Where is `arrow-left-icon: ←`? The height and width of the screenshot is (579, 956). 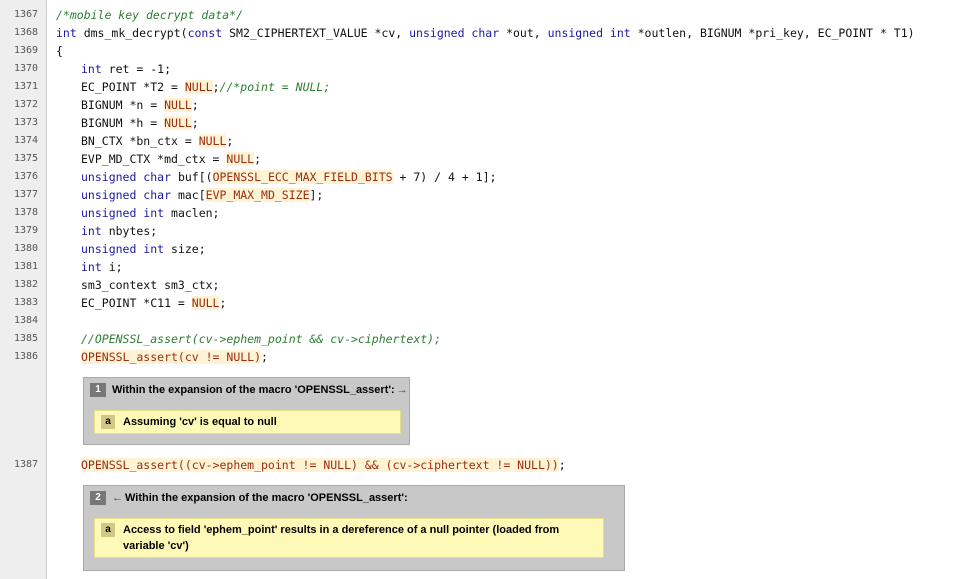
arrow-left-icon: ← is located at coordinates (117, 498).